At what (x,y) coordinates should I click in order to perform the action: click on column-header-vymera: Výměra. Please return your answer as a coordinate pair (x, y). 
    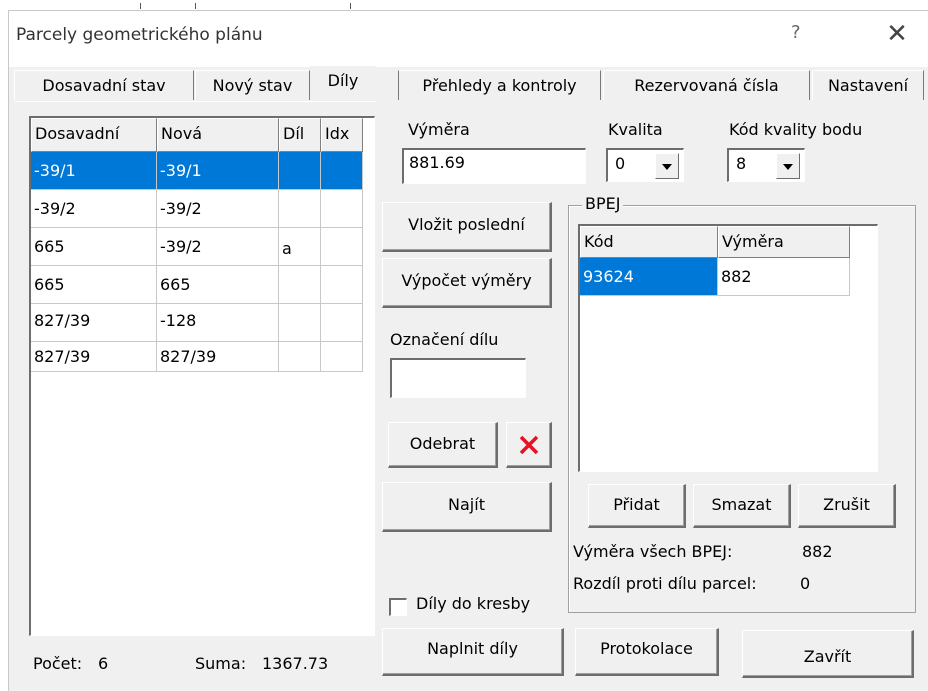
    Looking at the image, I should click on (784, 242).